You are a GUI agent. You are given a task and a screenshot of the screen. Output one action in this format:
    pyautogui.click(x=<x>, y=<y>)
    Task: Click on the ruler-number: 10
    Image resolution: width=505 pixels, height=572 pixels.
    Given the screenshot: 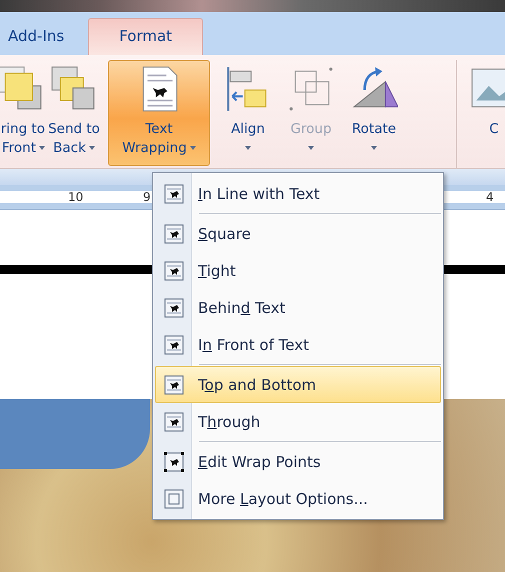 What is the action you would take?
    pyautogui.click(x=76, y=197)
    